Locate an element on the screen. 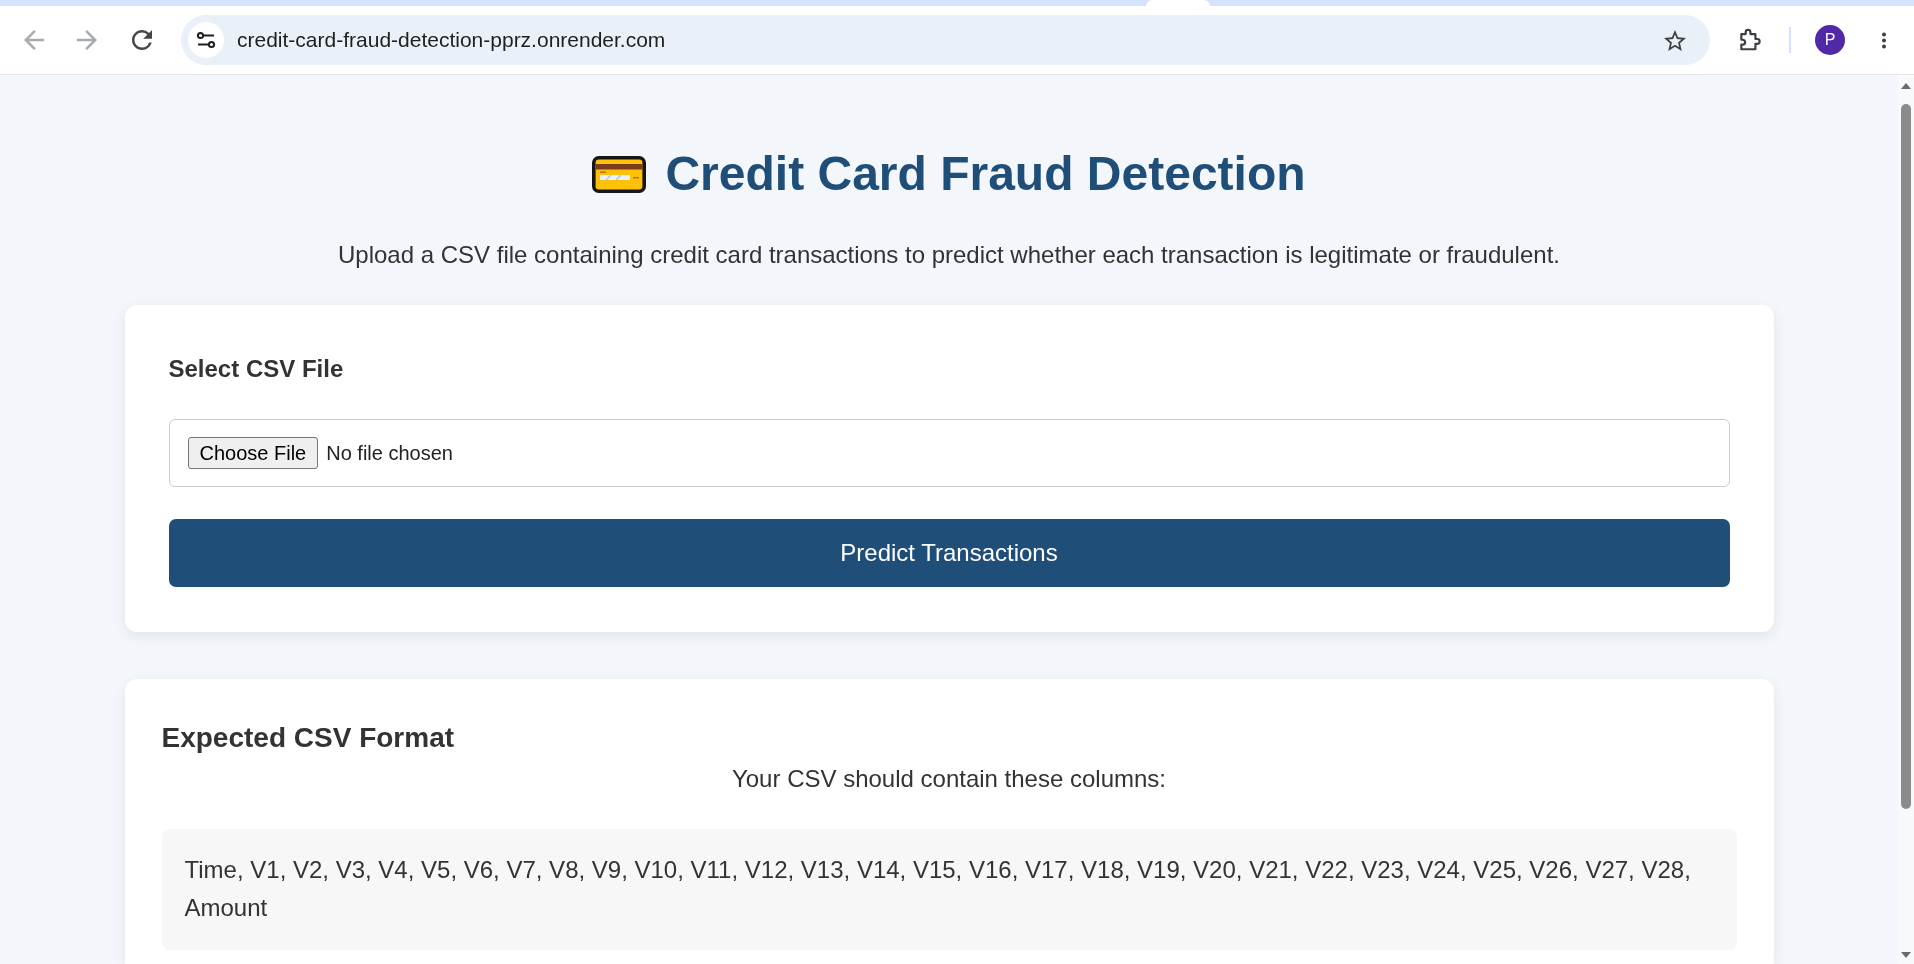 The width and height of the screenshot is (1914, 964). scrollbar-thumb is located at coordinates (1906, 456).